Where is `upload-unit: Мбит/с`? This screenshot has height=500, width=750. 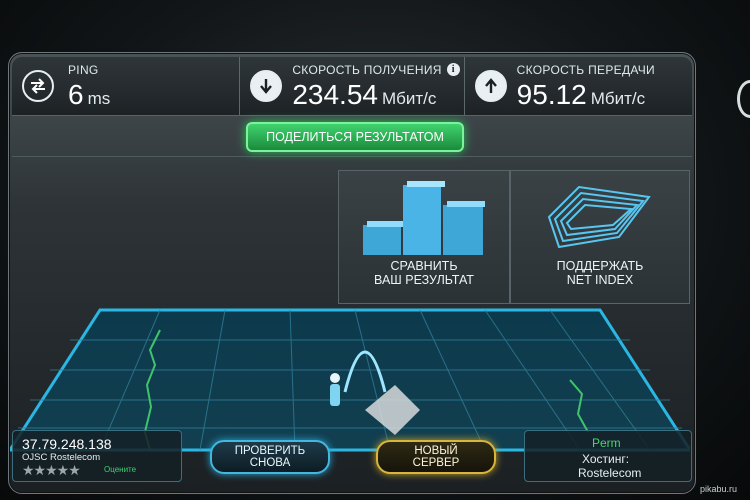 upload-unit: Мбит/с is located at coordinates (618, 98).